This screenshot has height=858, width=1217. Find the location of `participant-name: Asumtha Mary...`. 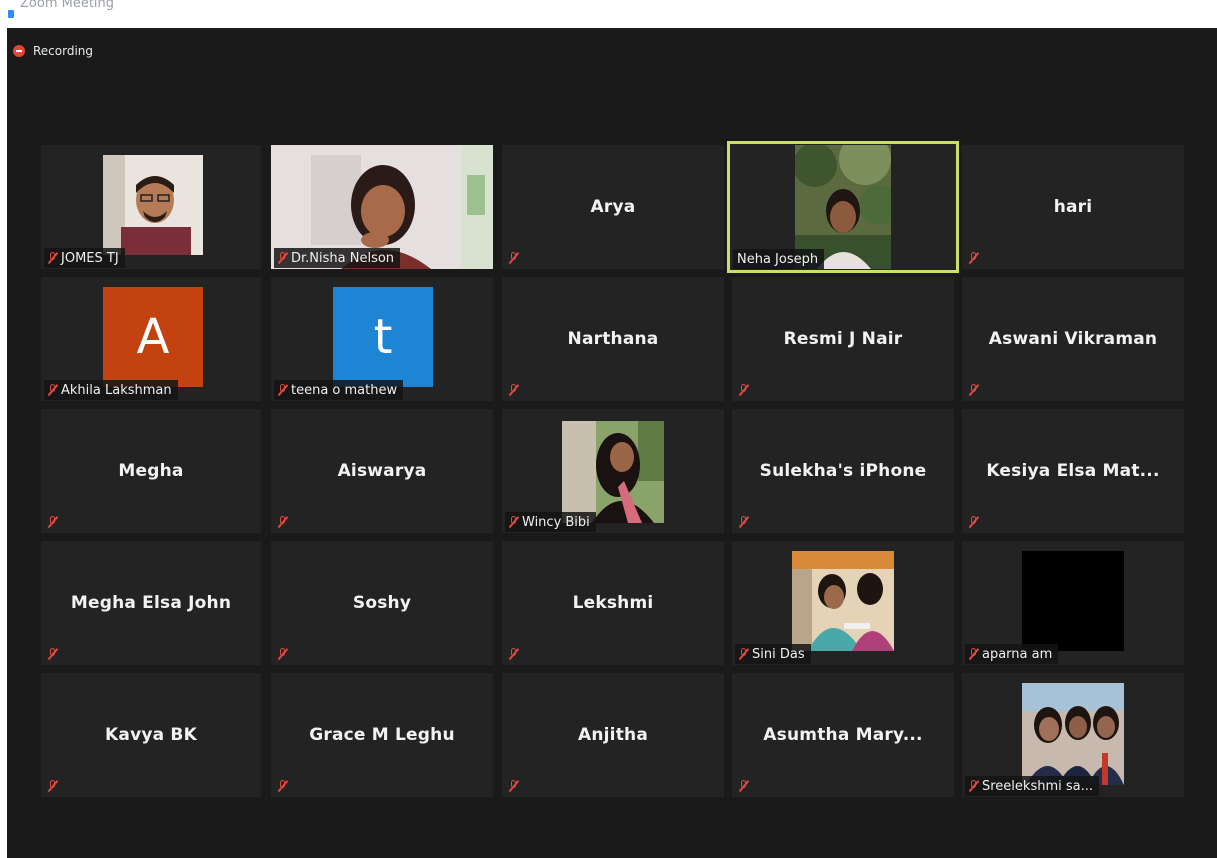

participant-name: Asumtha Mary... is located at coordinates (843, 735).